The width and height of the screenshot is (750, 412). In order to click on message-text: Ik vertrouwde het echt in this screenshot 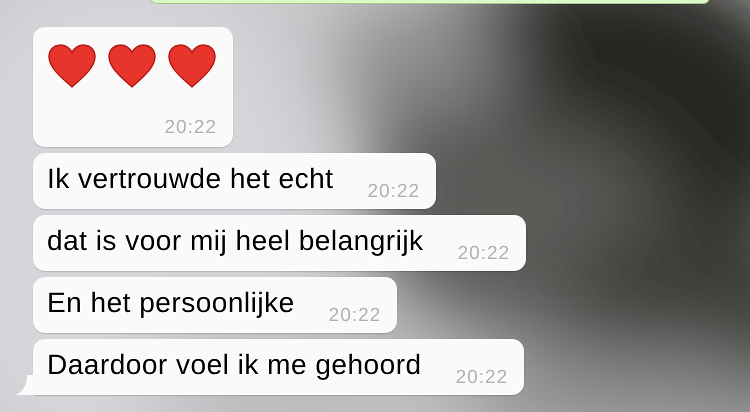, I will do `click(190, 179)`.